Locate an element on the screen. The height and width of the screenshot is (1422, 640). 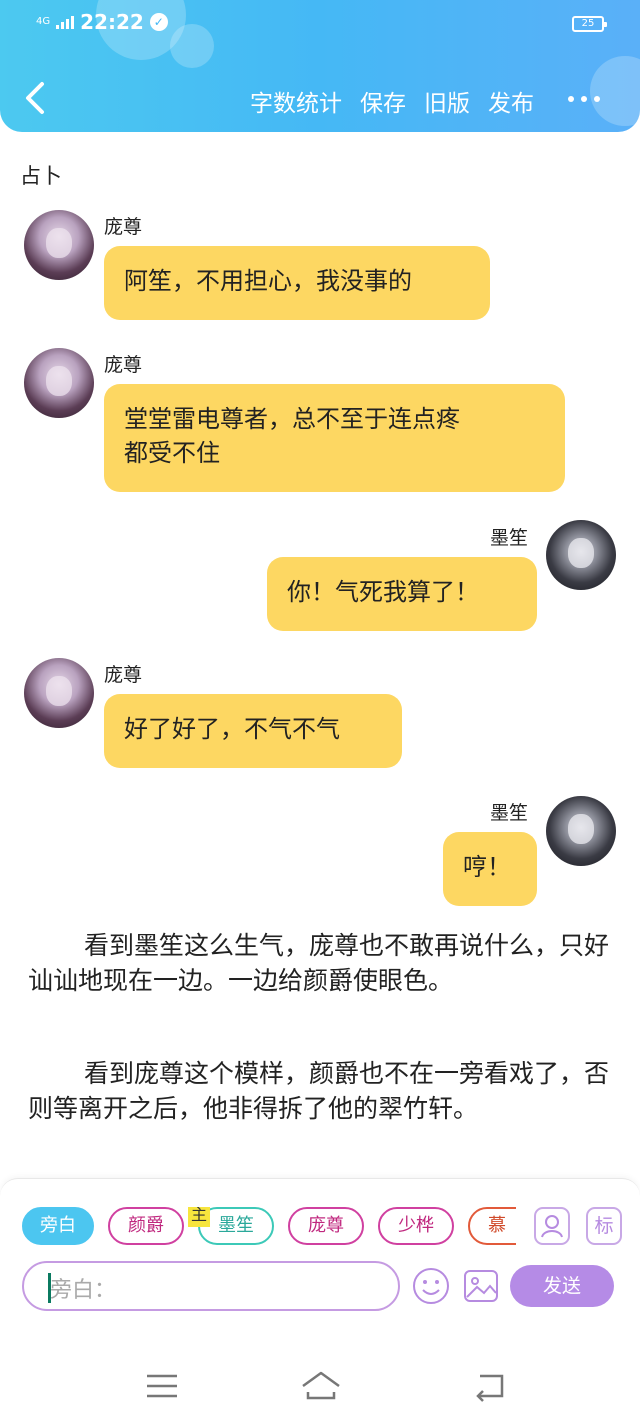
battery-icon: 25 is located at coordinates (589, 24).